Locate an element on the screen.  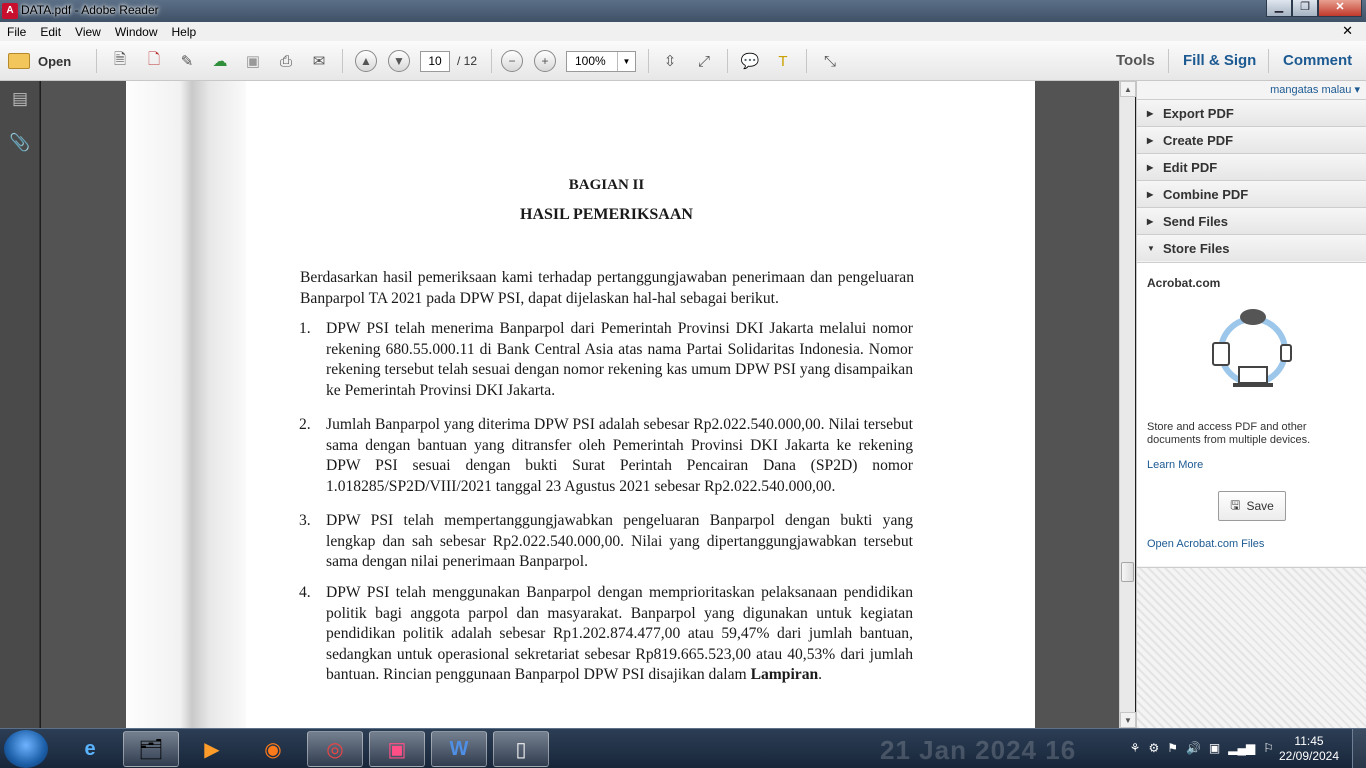
taskbar-clock: 11:45 22/09/2024 is located at coordinates (1309, 749).